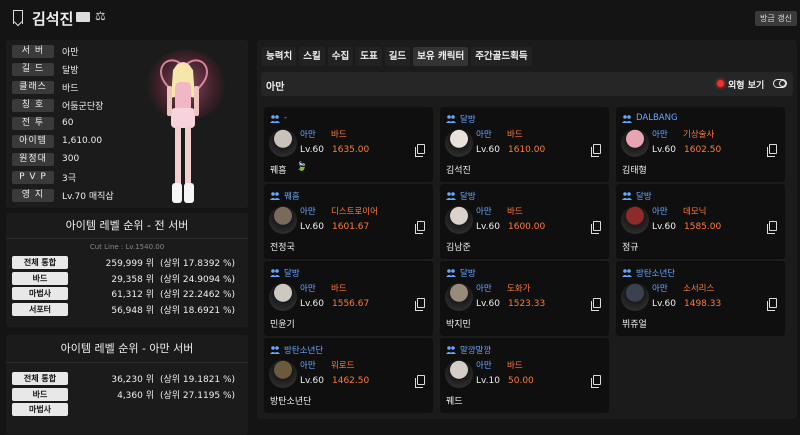 The image size is (800, 435). Describe the element at coordinates (657, 118) in the screenshot. I see `card-guild: DALBANG` at that location.